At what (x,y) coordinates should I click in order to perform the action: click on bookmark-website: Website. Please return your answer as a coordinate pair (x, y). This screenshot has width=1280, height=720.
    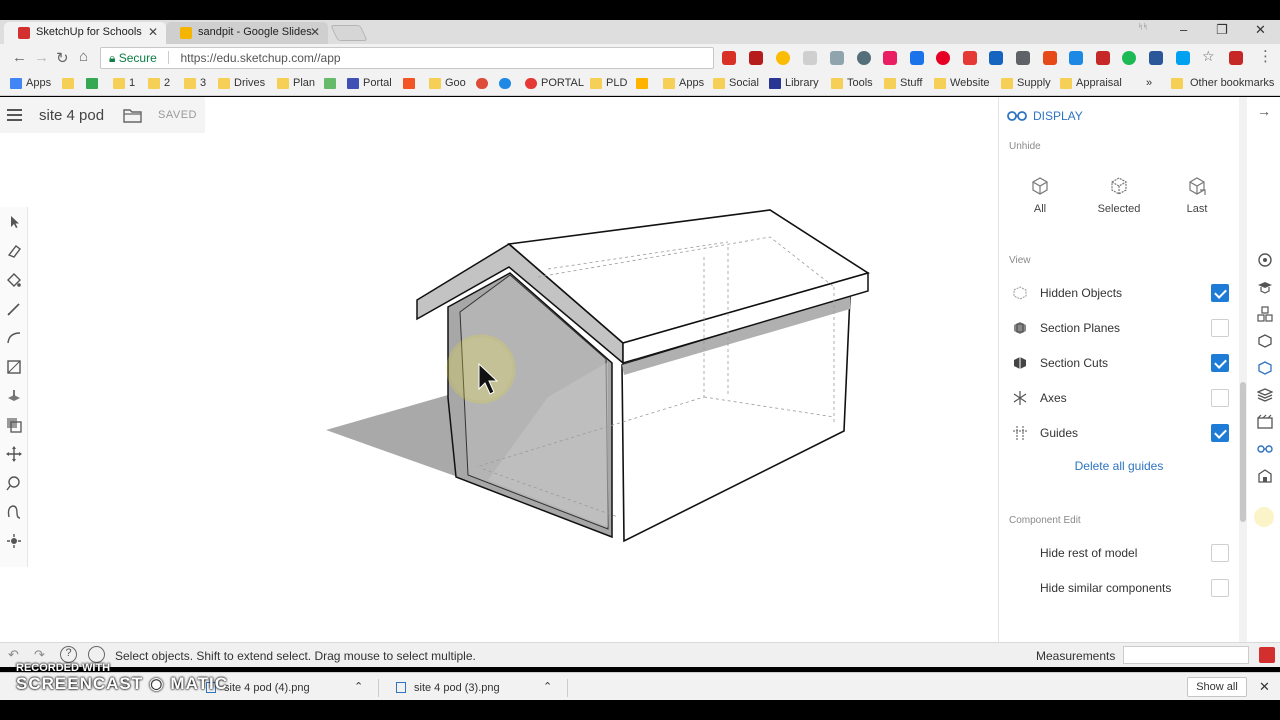
    Looking at the image, I should click on (962, 83).